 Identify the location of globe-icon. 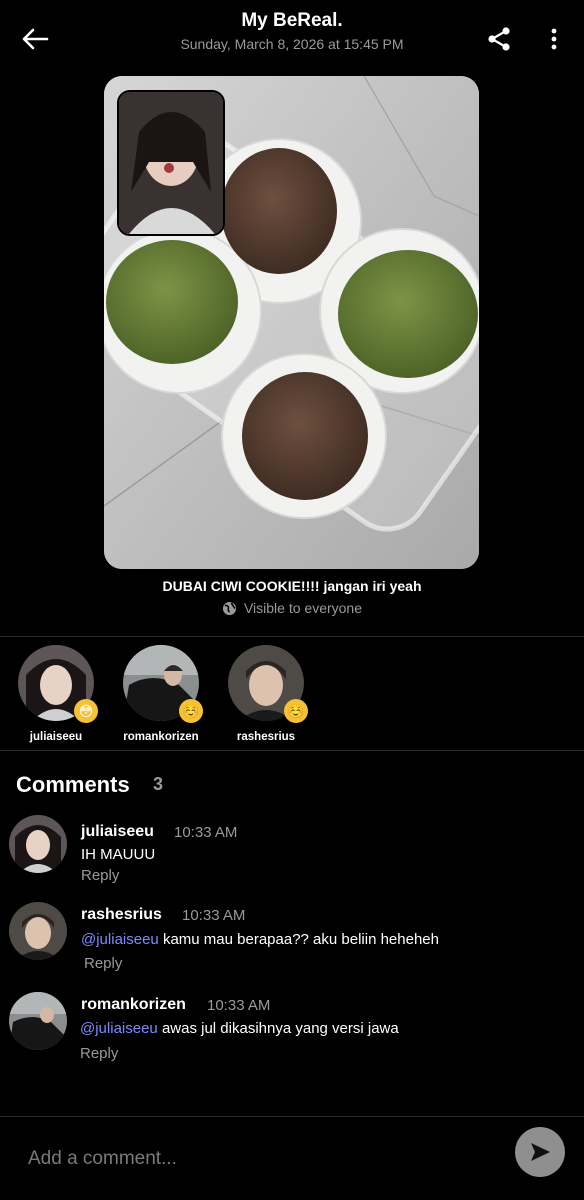
(229, 608).